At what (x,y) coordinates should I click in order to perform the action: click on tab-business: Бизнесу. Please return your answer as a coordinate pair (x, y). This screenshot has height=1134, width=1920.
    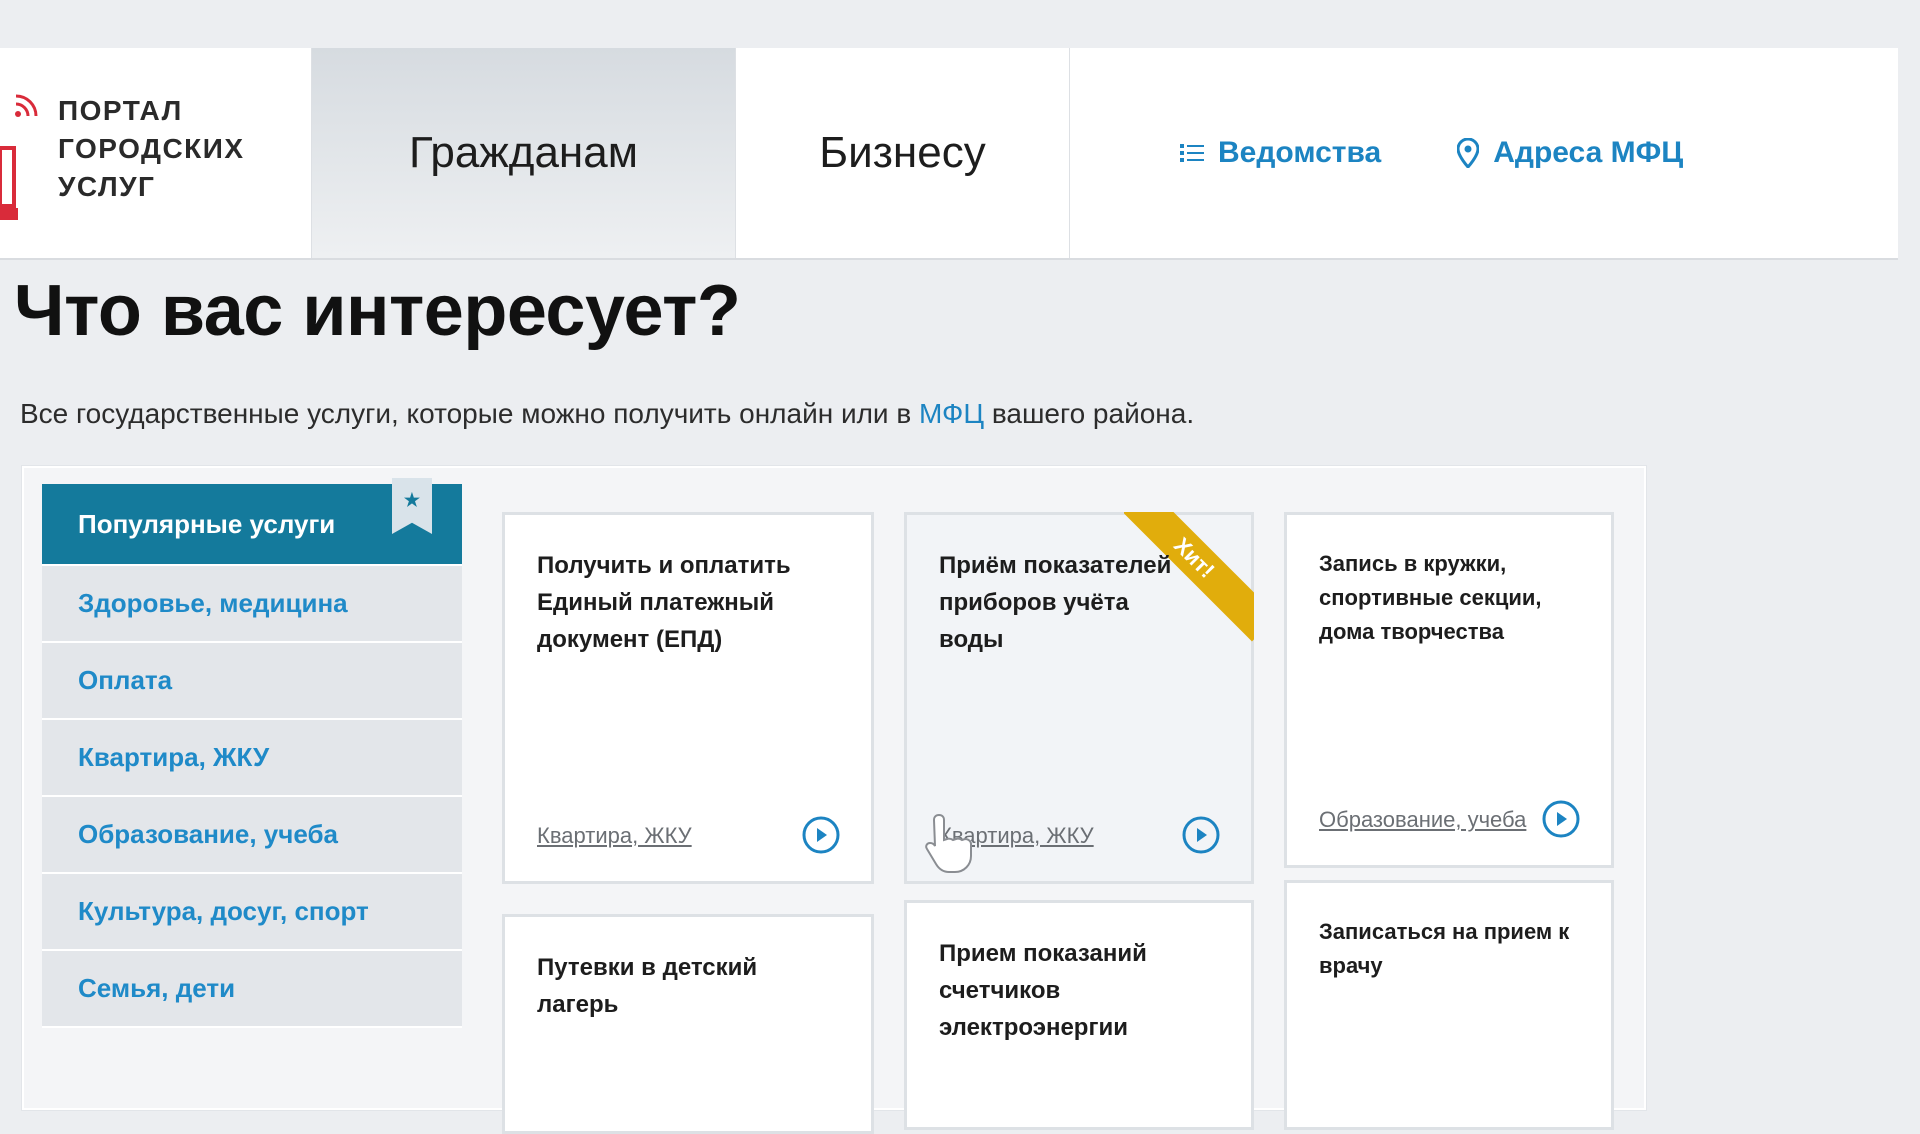
    Looking at the image, I should click on (903, 153).